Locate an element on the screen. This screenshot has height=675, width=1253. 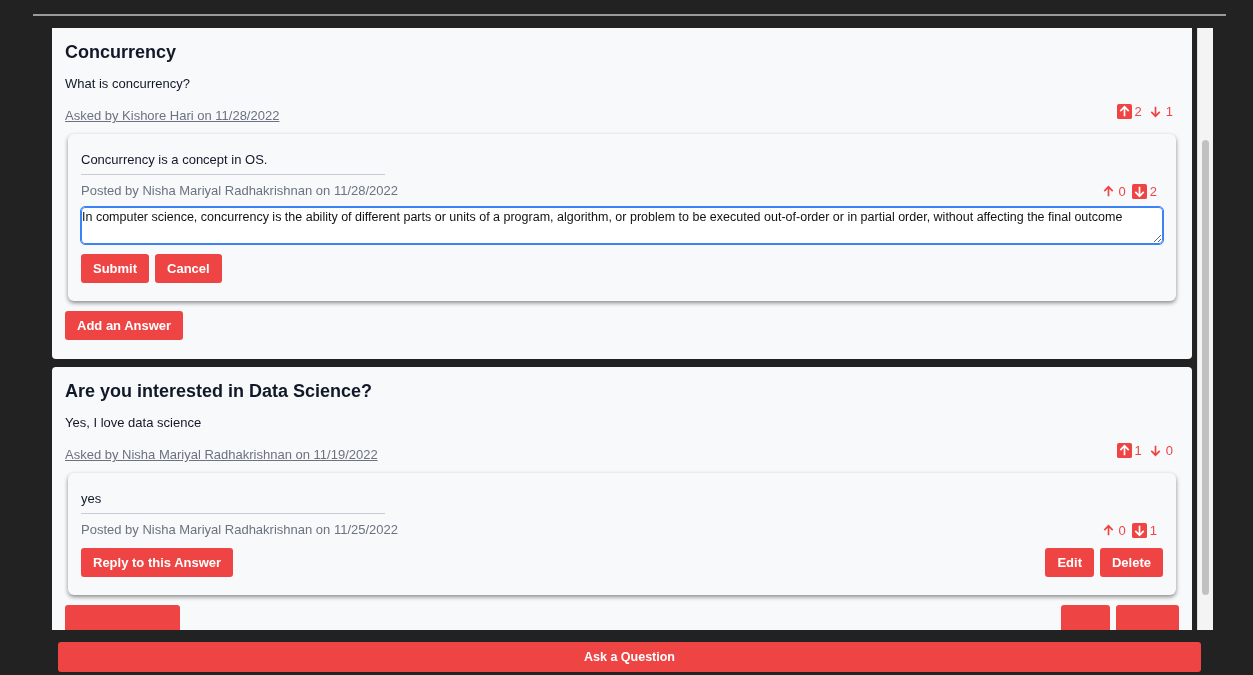
question-title: Are you interested in Data Science? is located at coordinates (219, 391).